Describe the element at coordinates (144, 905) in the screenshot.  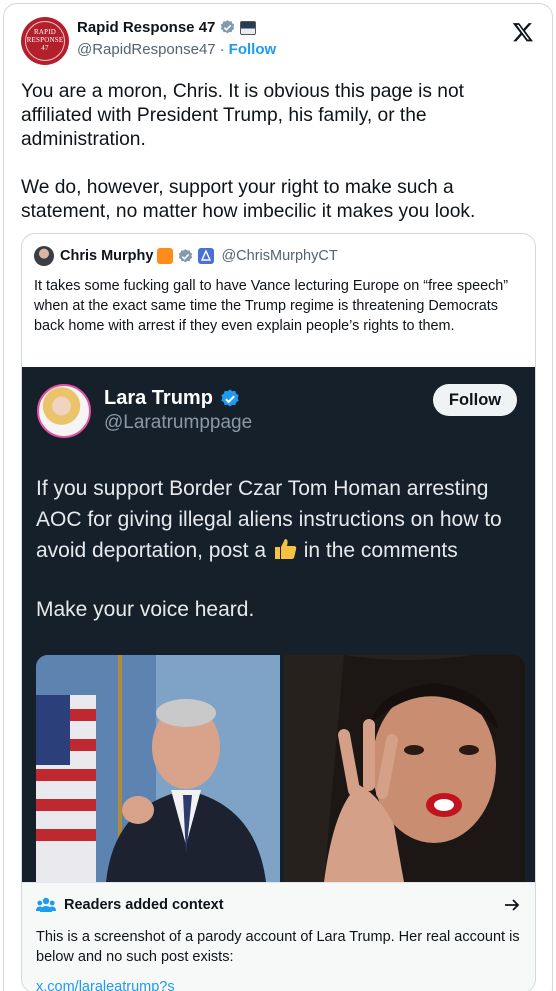
I see `community-note-title: Readers added context` at that location.